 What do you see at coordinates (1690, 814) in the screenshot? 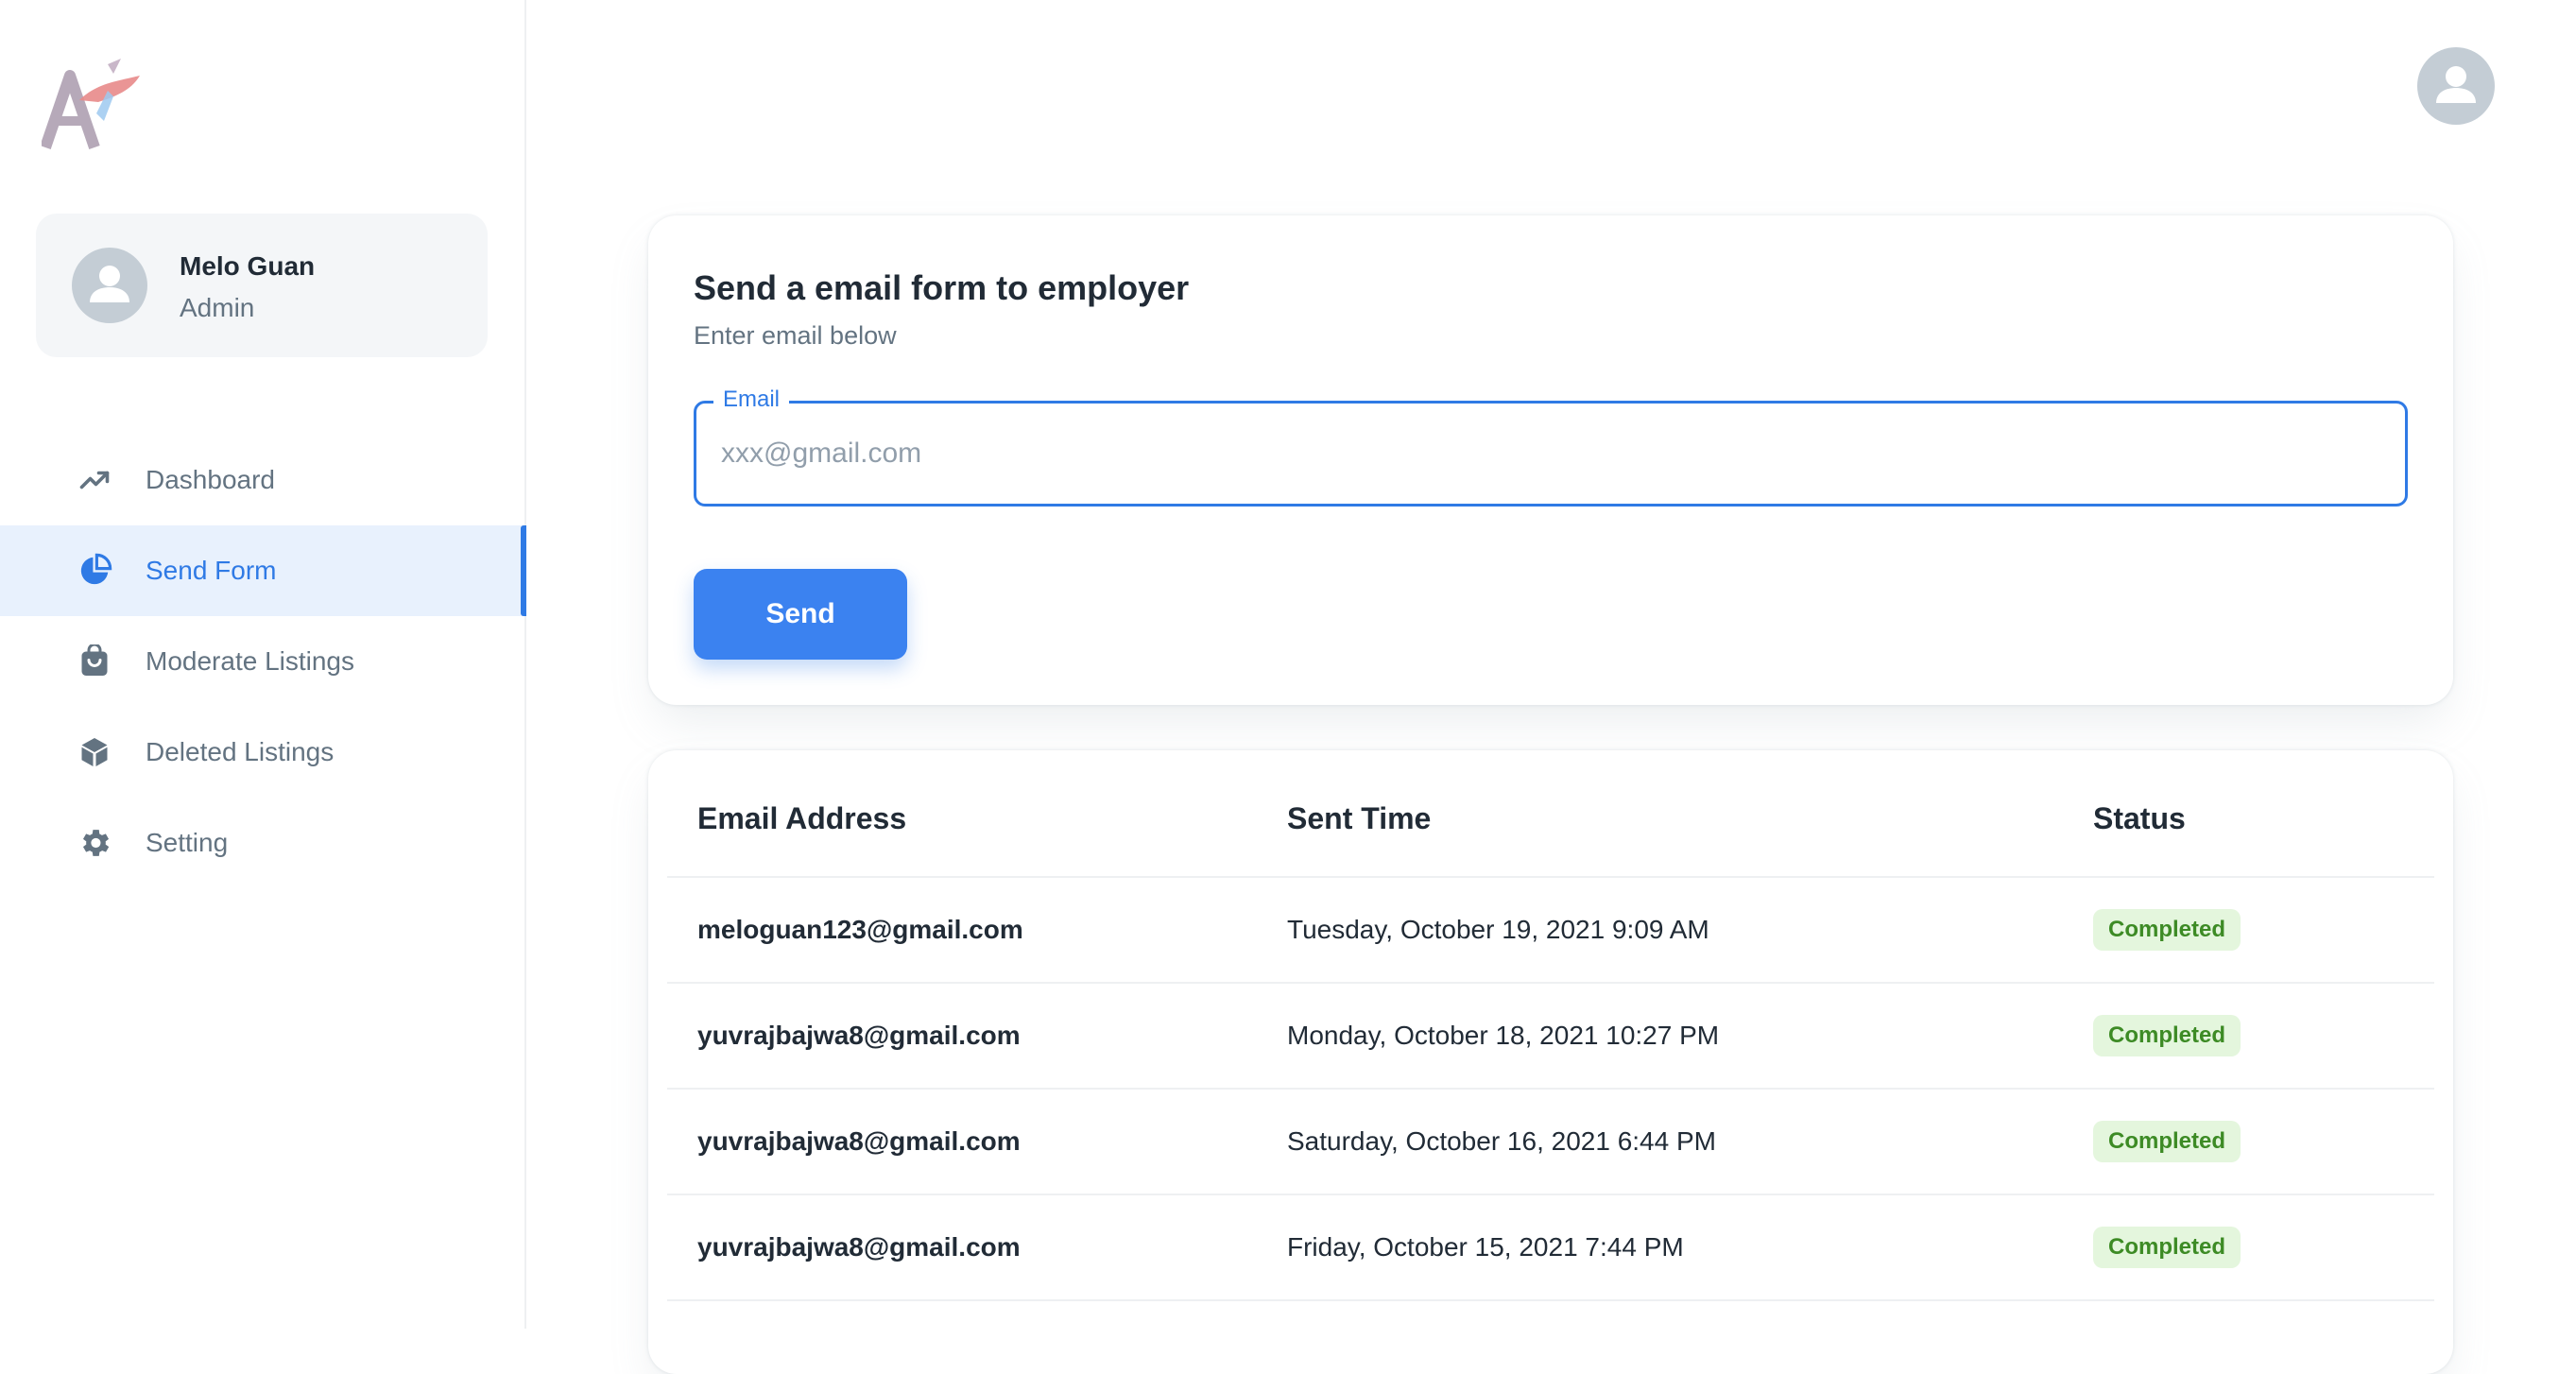
I see `column-header-sent-time: Sent Time` at bounding box center [1690, 814].